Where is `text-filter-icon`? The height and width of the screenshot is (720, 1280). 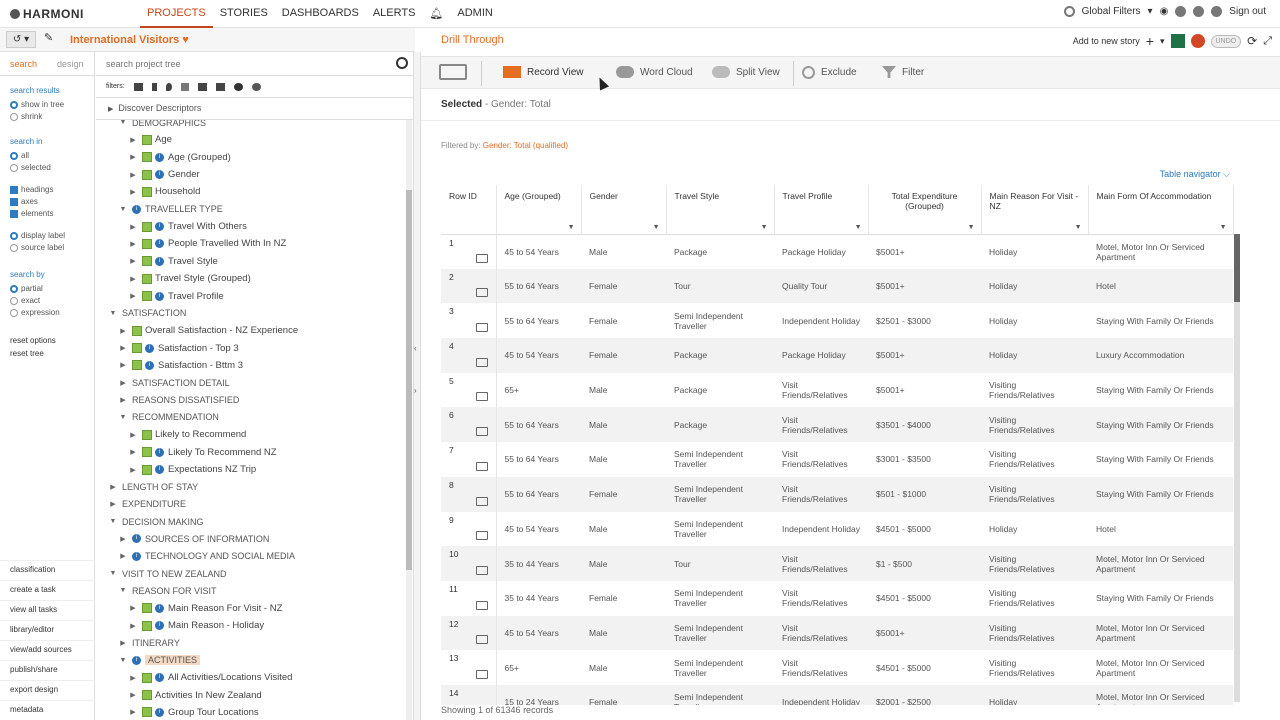 text-filter-icon is located at coordinates (184, 86).